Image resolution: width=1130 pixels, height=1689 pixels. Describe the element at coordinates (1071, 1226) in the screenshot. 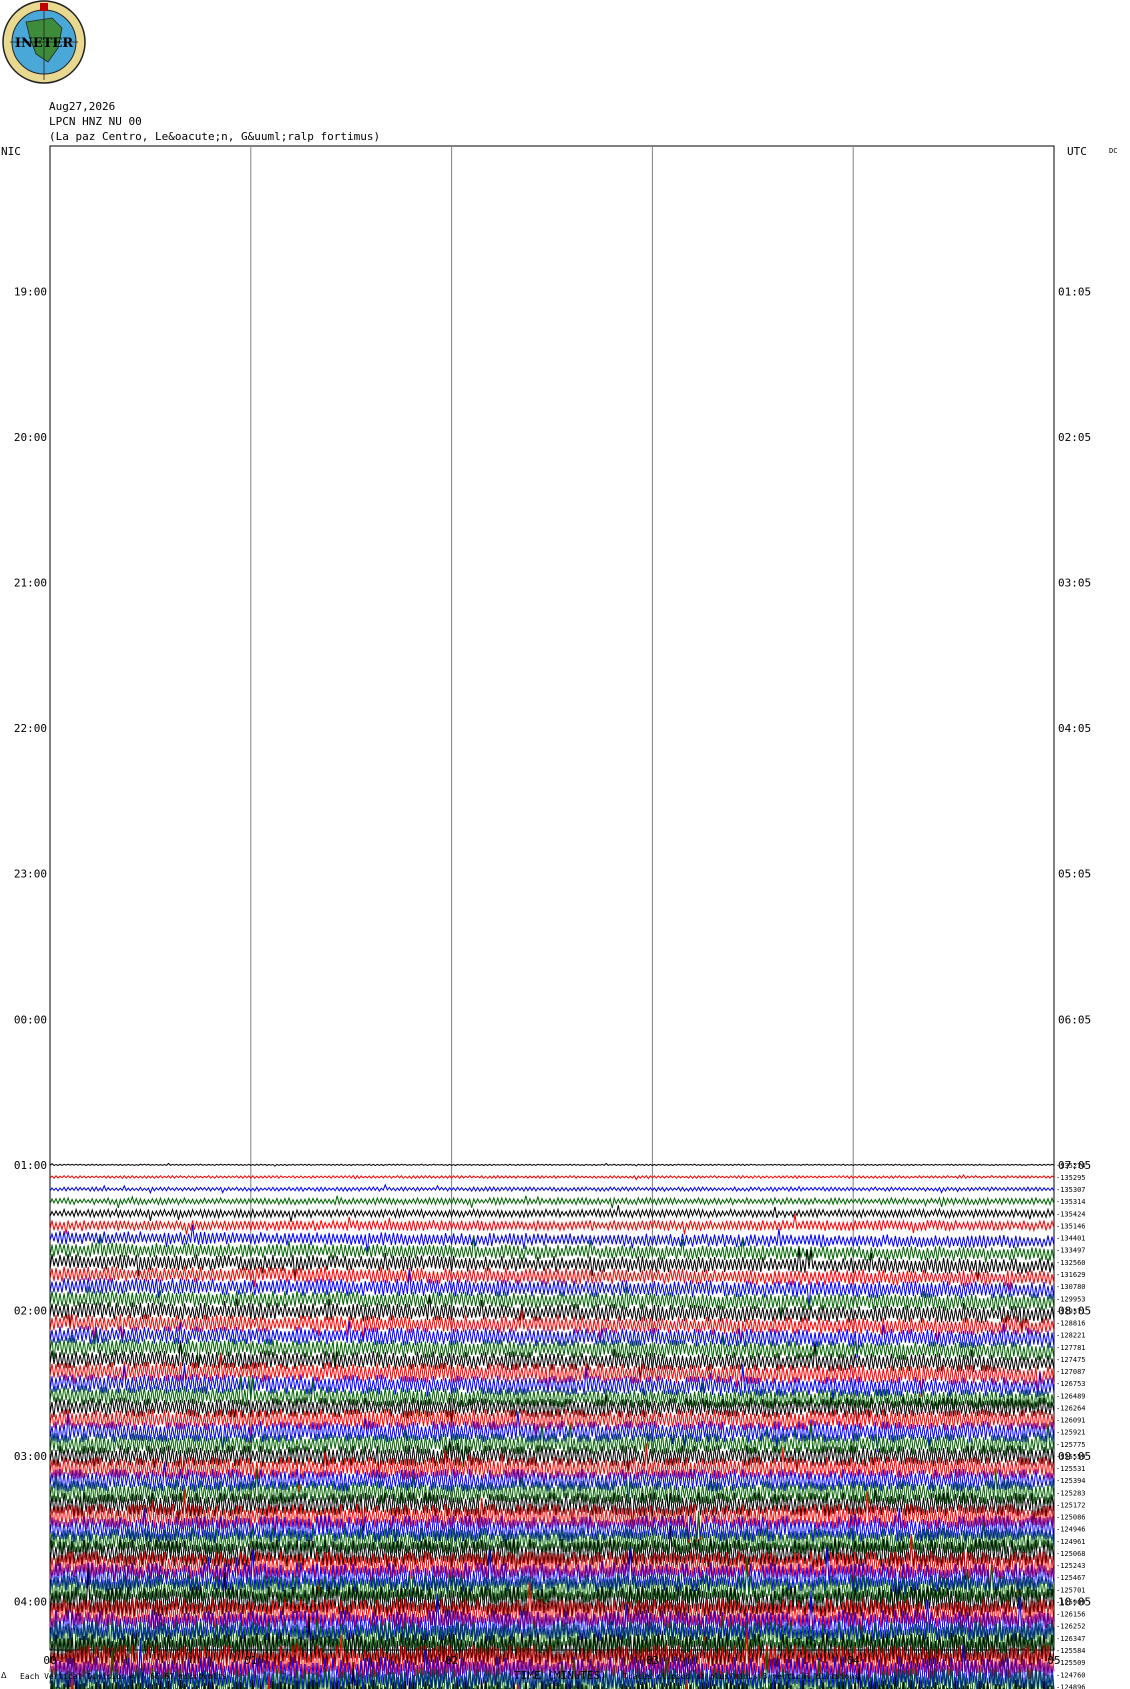

I see `dc-offset-label: -135146` at that location.